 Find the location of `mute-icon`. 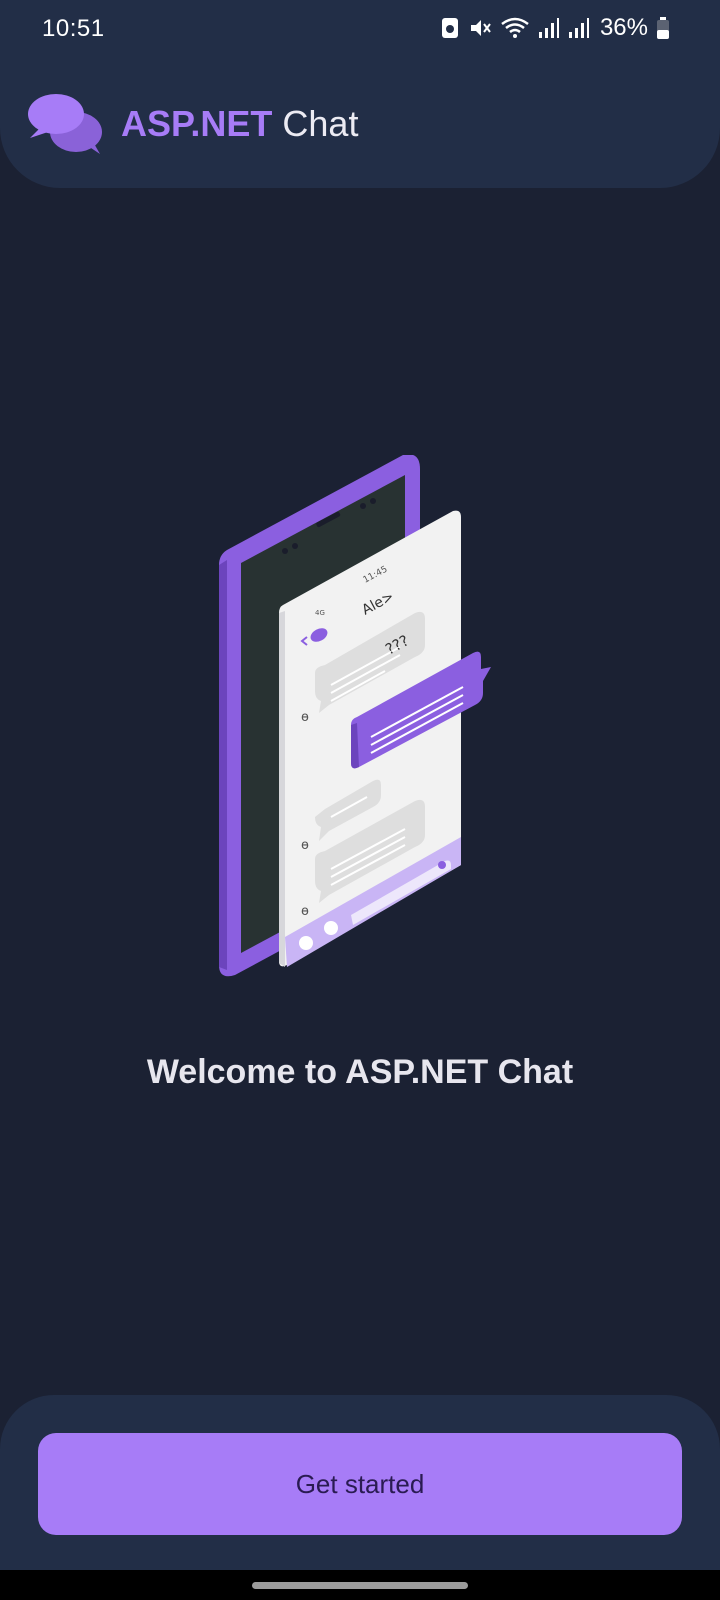

mute-icon is located at coordinates (480, 28).